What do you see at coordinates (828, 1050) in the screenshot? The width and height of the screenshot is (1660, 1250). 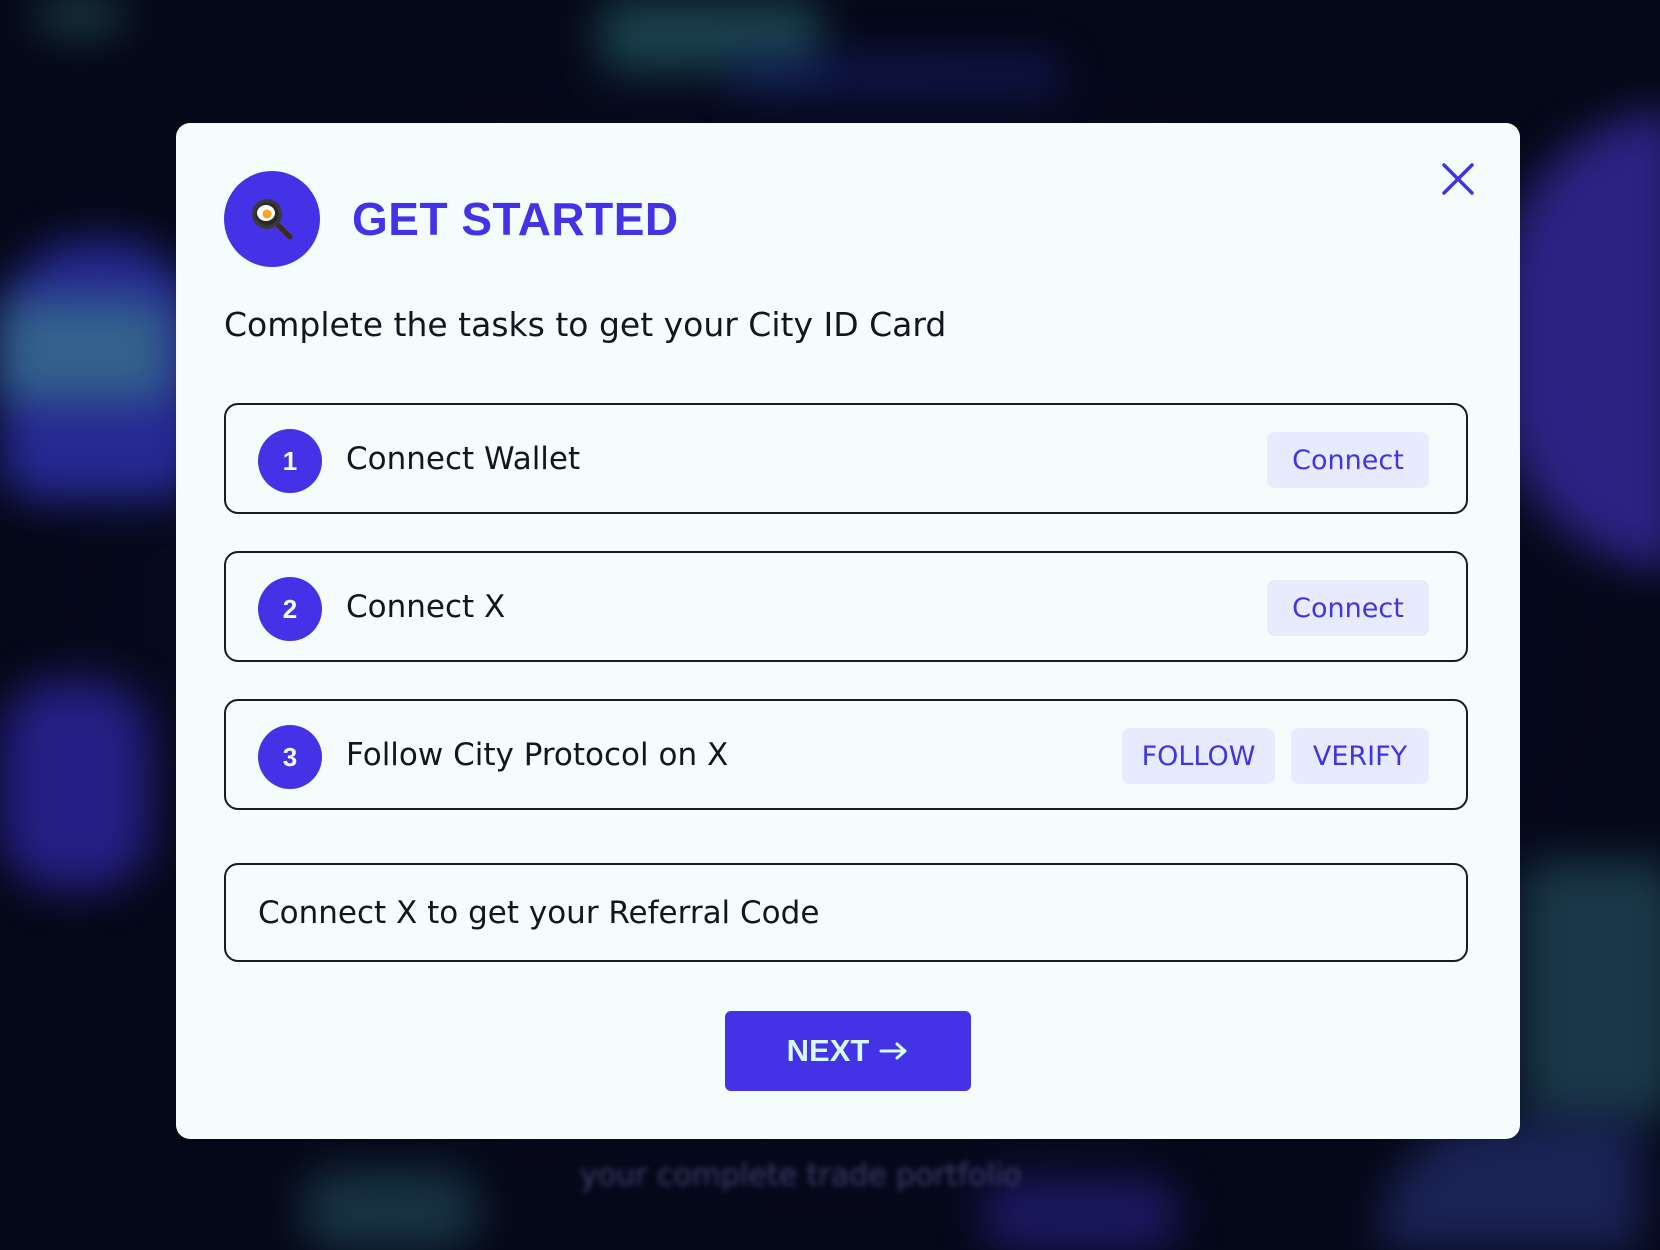 I see `next-button-label: NEXT` at bounding box center [828, 1050].